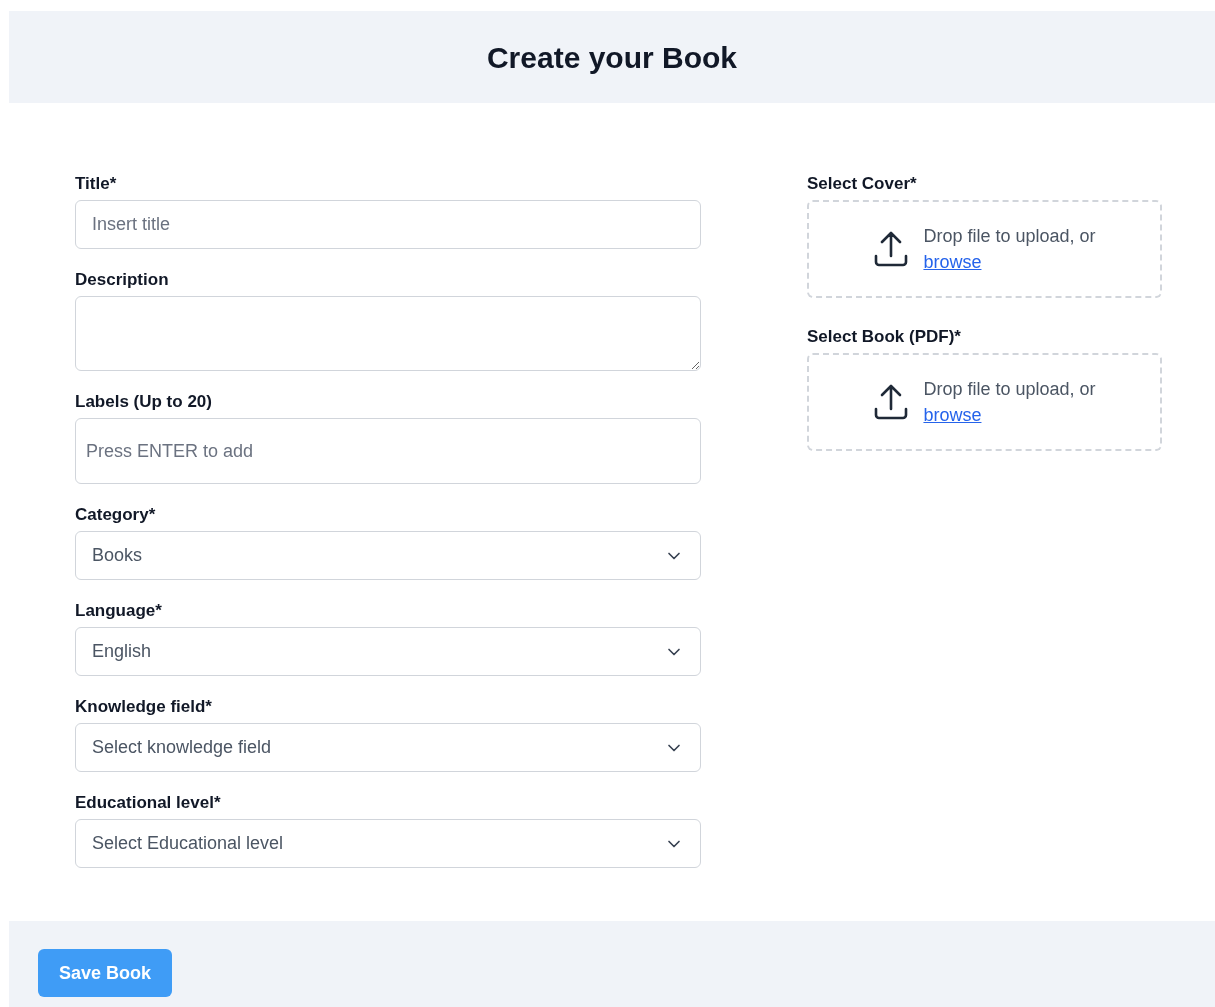 Image resolution: width=1215 pixels, height=1007 pixels. What do you see at coordinates (388, 747) in the screenshot?
I see `select-dropdown: Select knowledge field` at bounding box center [388, 747].